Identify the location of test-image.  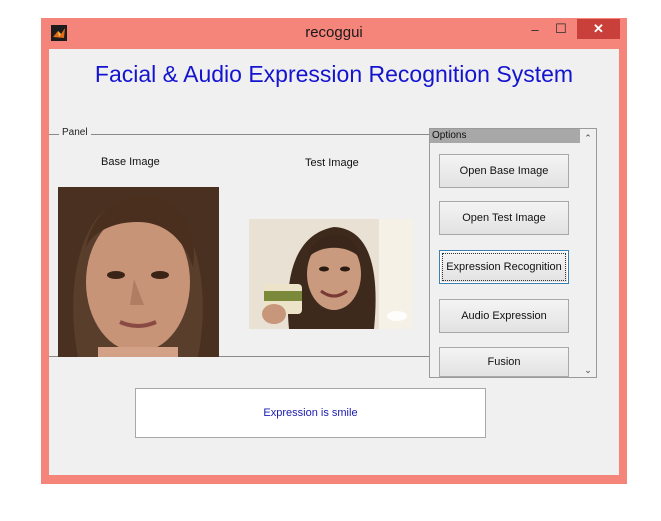
(331, 274).